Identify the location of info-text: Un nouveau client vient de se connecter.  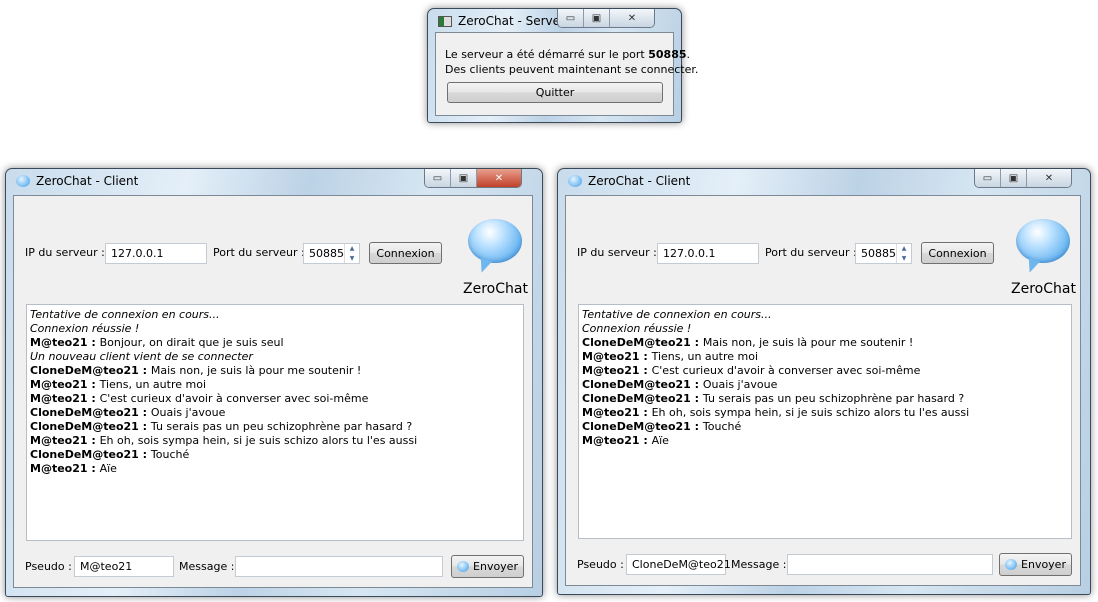
(141, 356).